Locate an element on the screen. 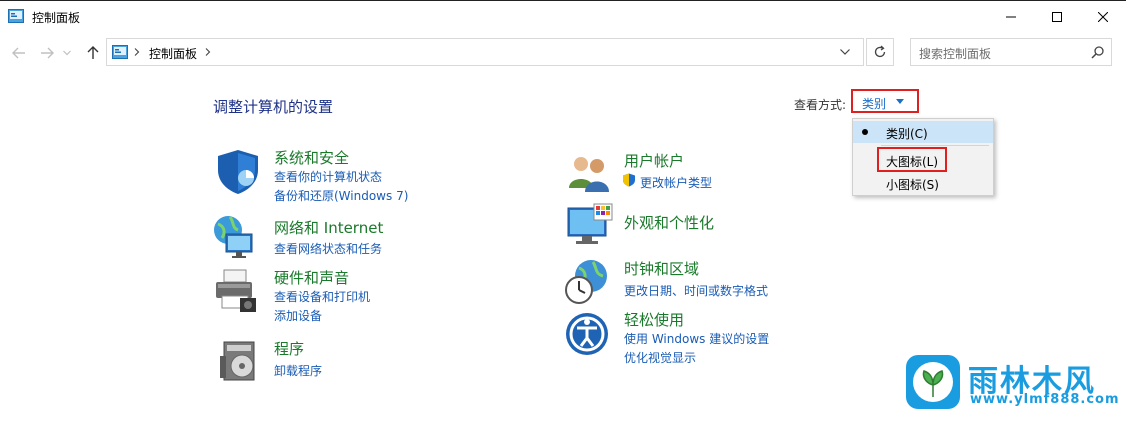  category-ease-of-access: 轻松使用 is located at coordinates (654, 319).